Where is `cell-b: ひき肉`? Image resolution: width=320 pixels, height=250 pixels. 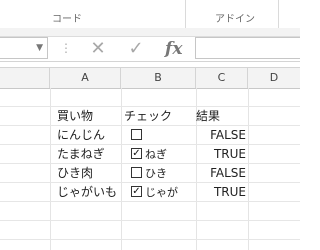
cell-b: ひき肉 is located at coordinates (75, 173).